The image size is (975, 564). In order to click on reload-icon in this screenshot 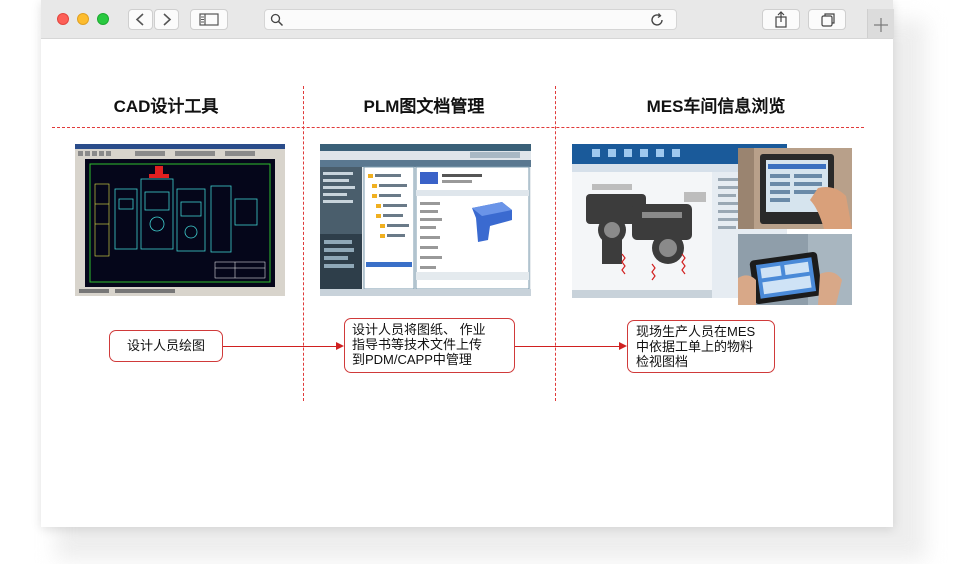, I will do `click(657, 20)`.